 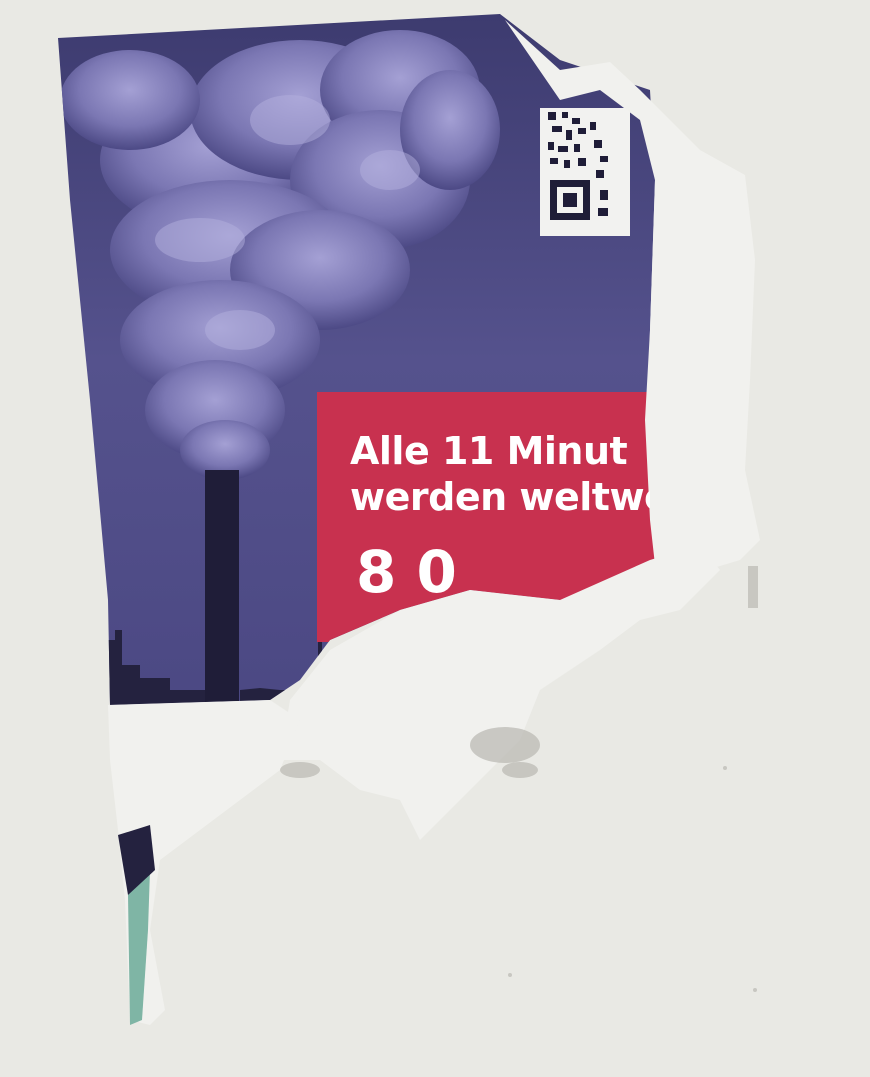 What do you see at coordinates (489, 451) in the screenshot?
I see `headline-line-1: Alle 11 Minut` at bounding box center [489, 451].